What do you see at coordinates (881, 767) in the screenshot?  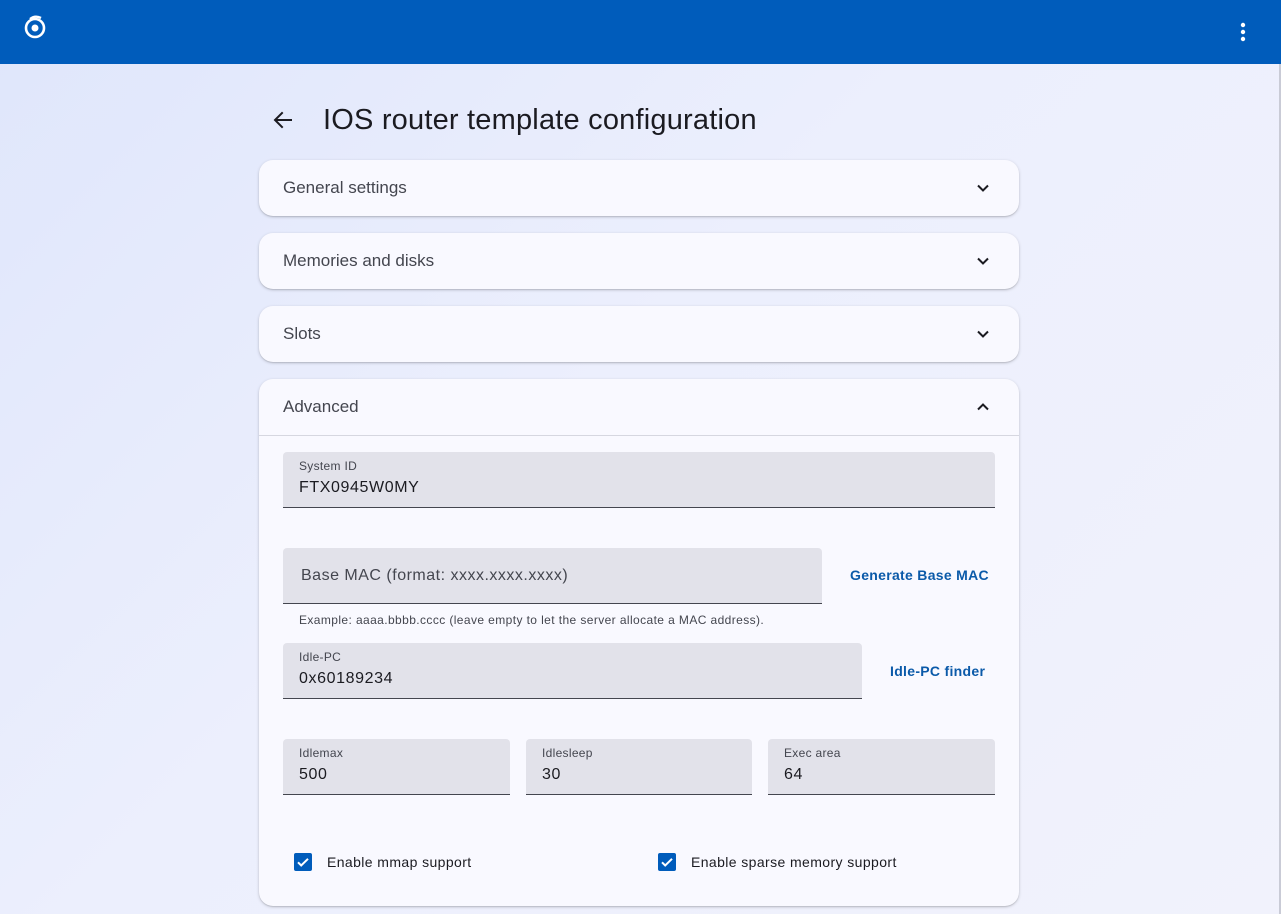 I see `exec-area-field: Exec area 64` at bounding box center [881, 767].